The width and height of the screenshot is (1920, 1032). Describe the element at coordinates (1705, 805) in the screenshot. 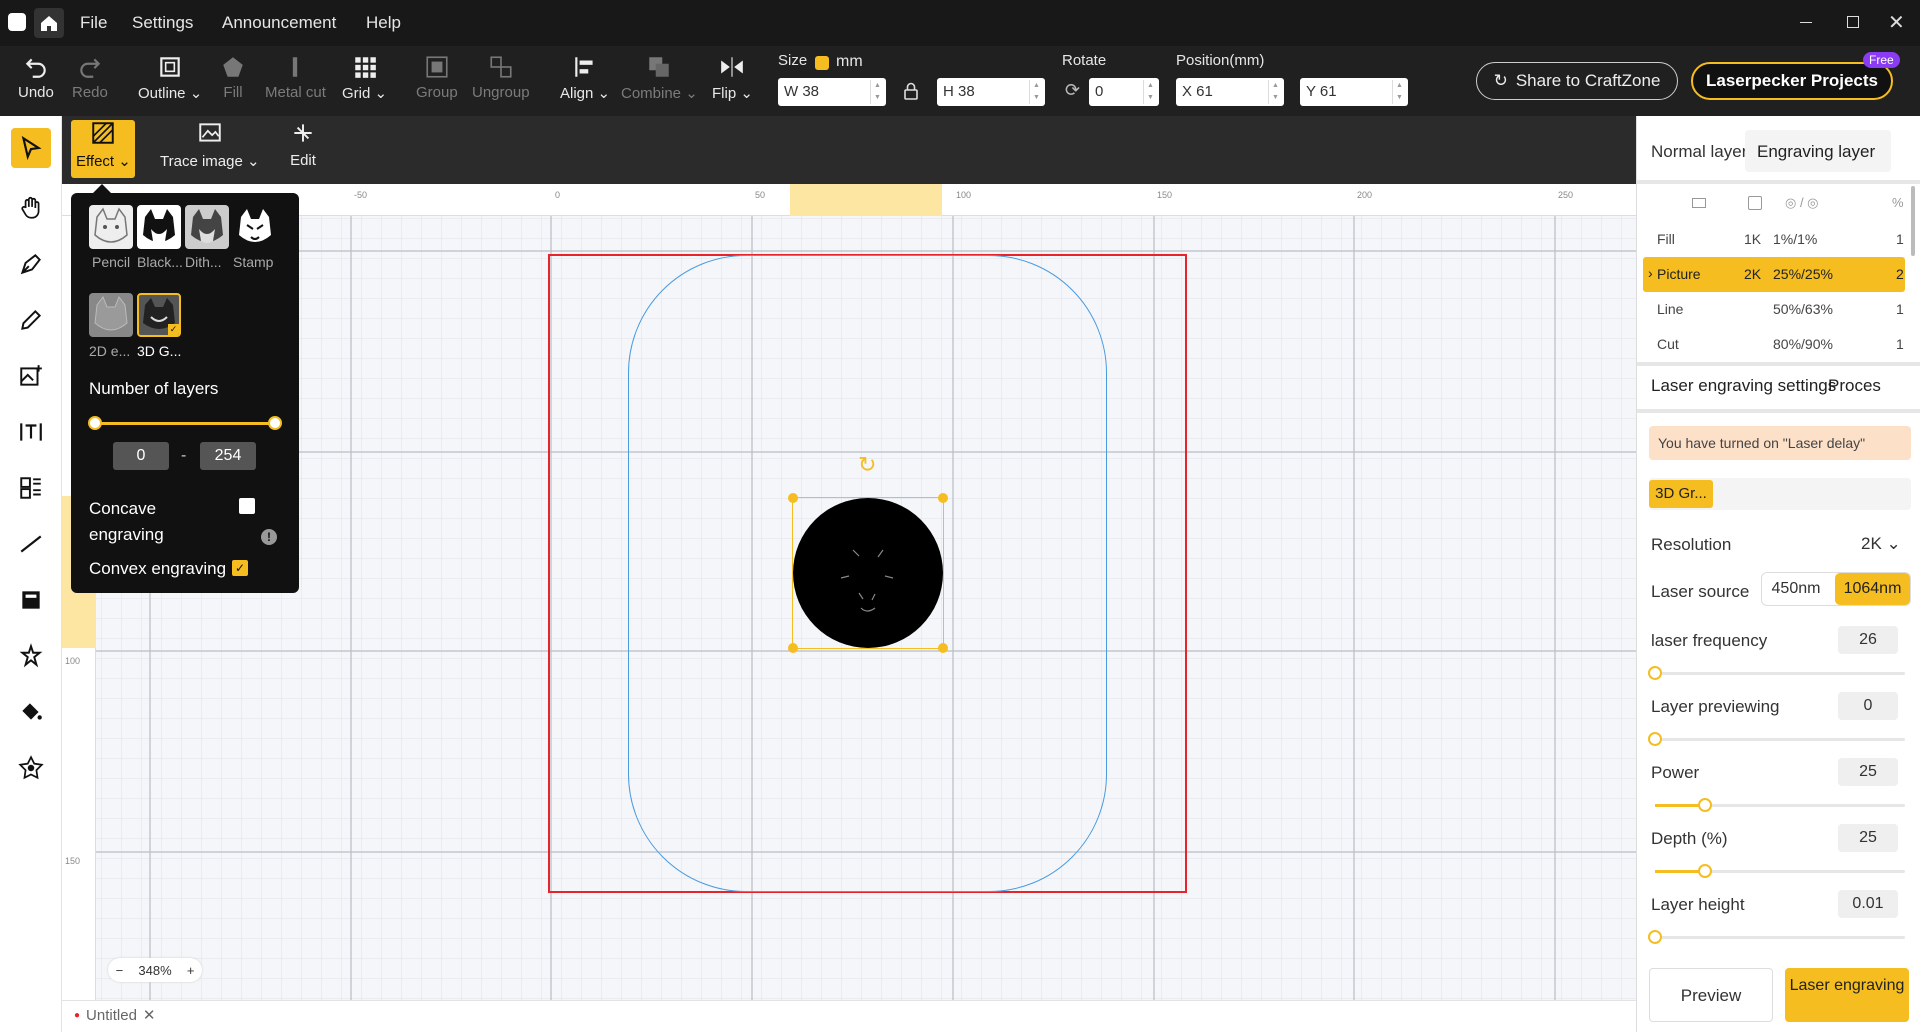

I see `power-knob` at that location.